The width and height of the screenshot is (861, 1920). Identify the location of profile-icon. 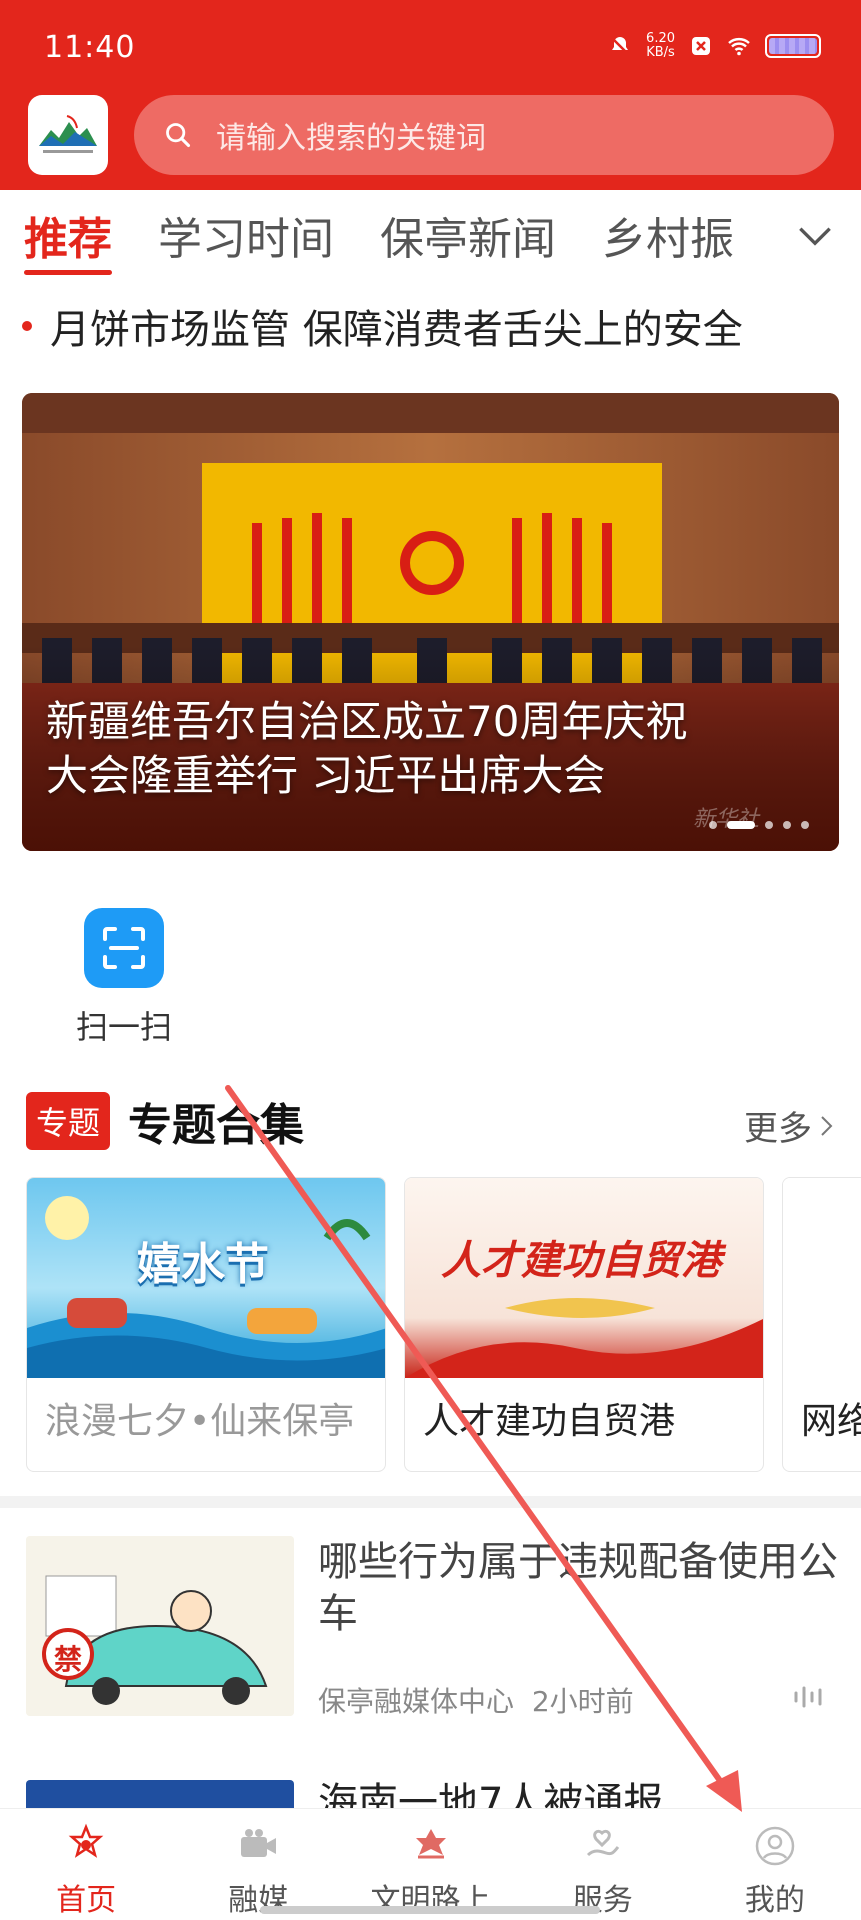
(775, 1846).